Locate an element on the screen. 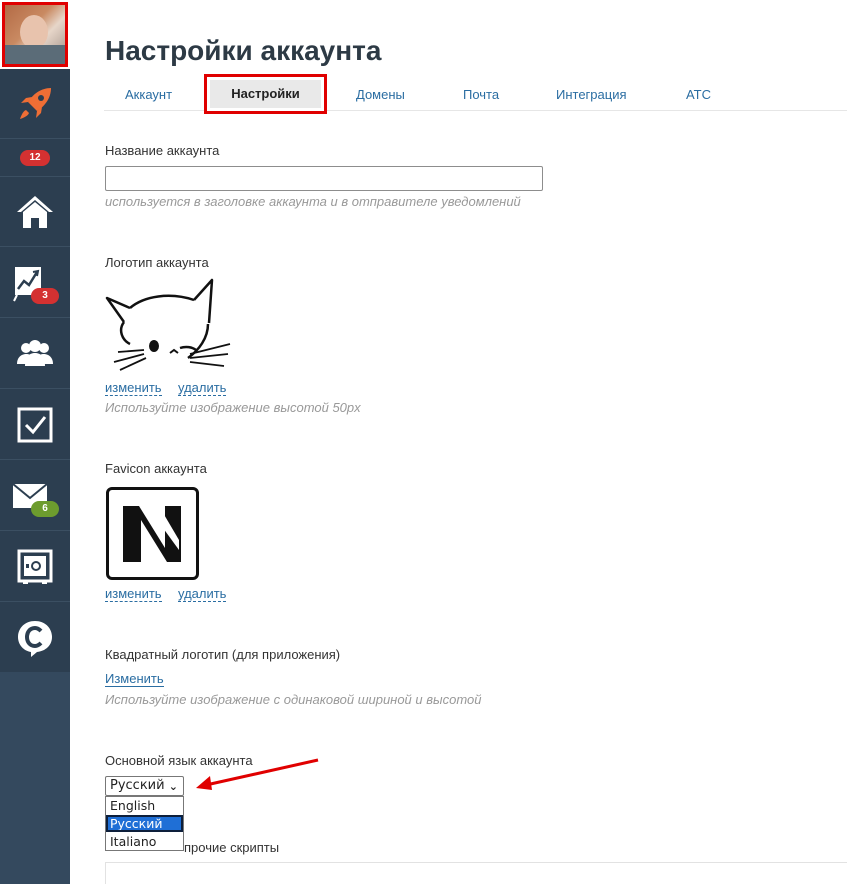 This screenshot has height=884, width=847. sidebar-item-settings is located at coordinates (35, 567).